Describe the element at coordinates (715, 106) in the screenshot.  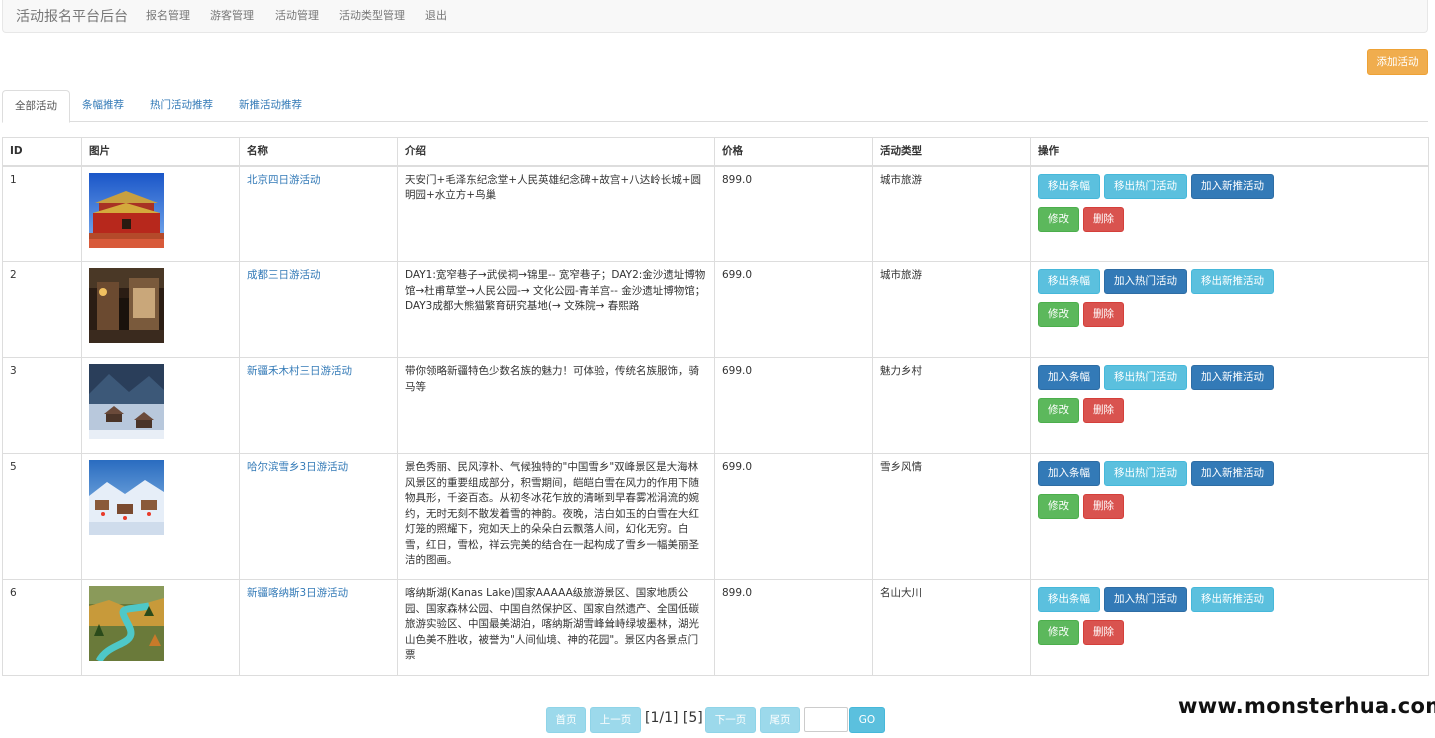
I see `activity-tabs: 全部活动 条幅推荐 热门活动推荐 新推活动推荐` at that location.